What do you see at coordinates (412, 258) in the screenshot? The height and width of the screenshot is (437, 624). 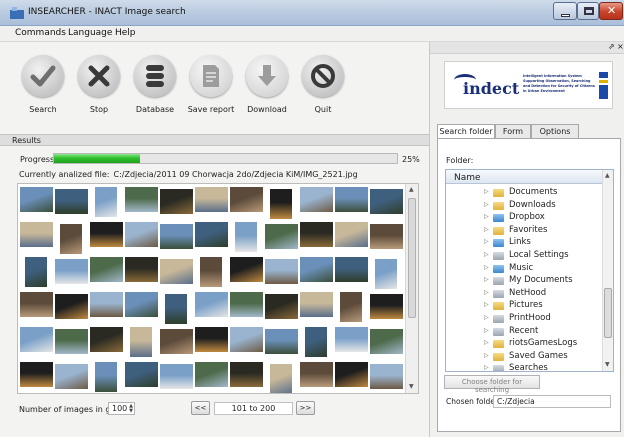 I see `grid-scroll-thumb` at bounding box center [412, 258].